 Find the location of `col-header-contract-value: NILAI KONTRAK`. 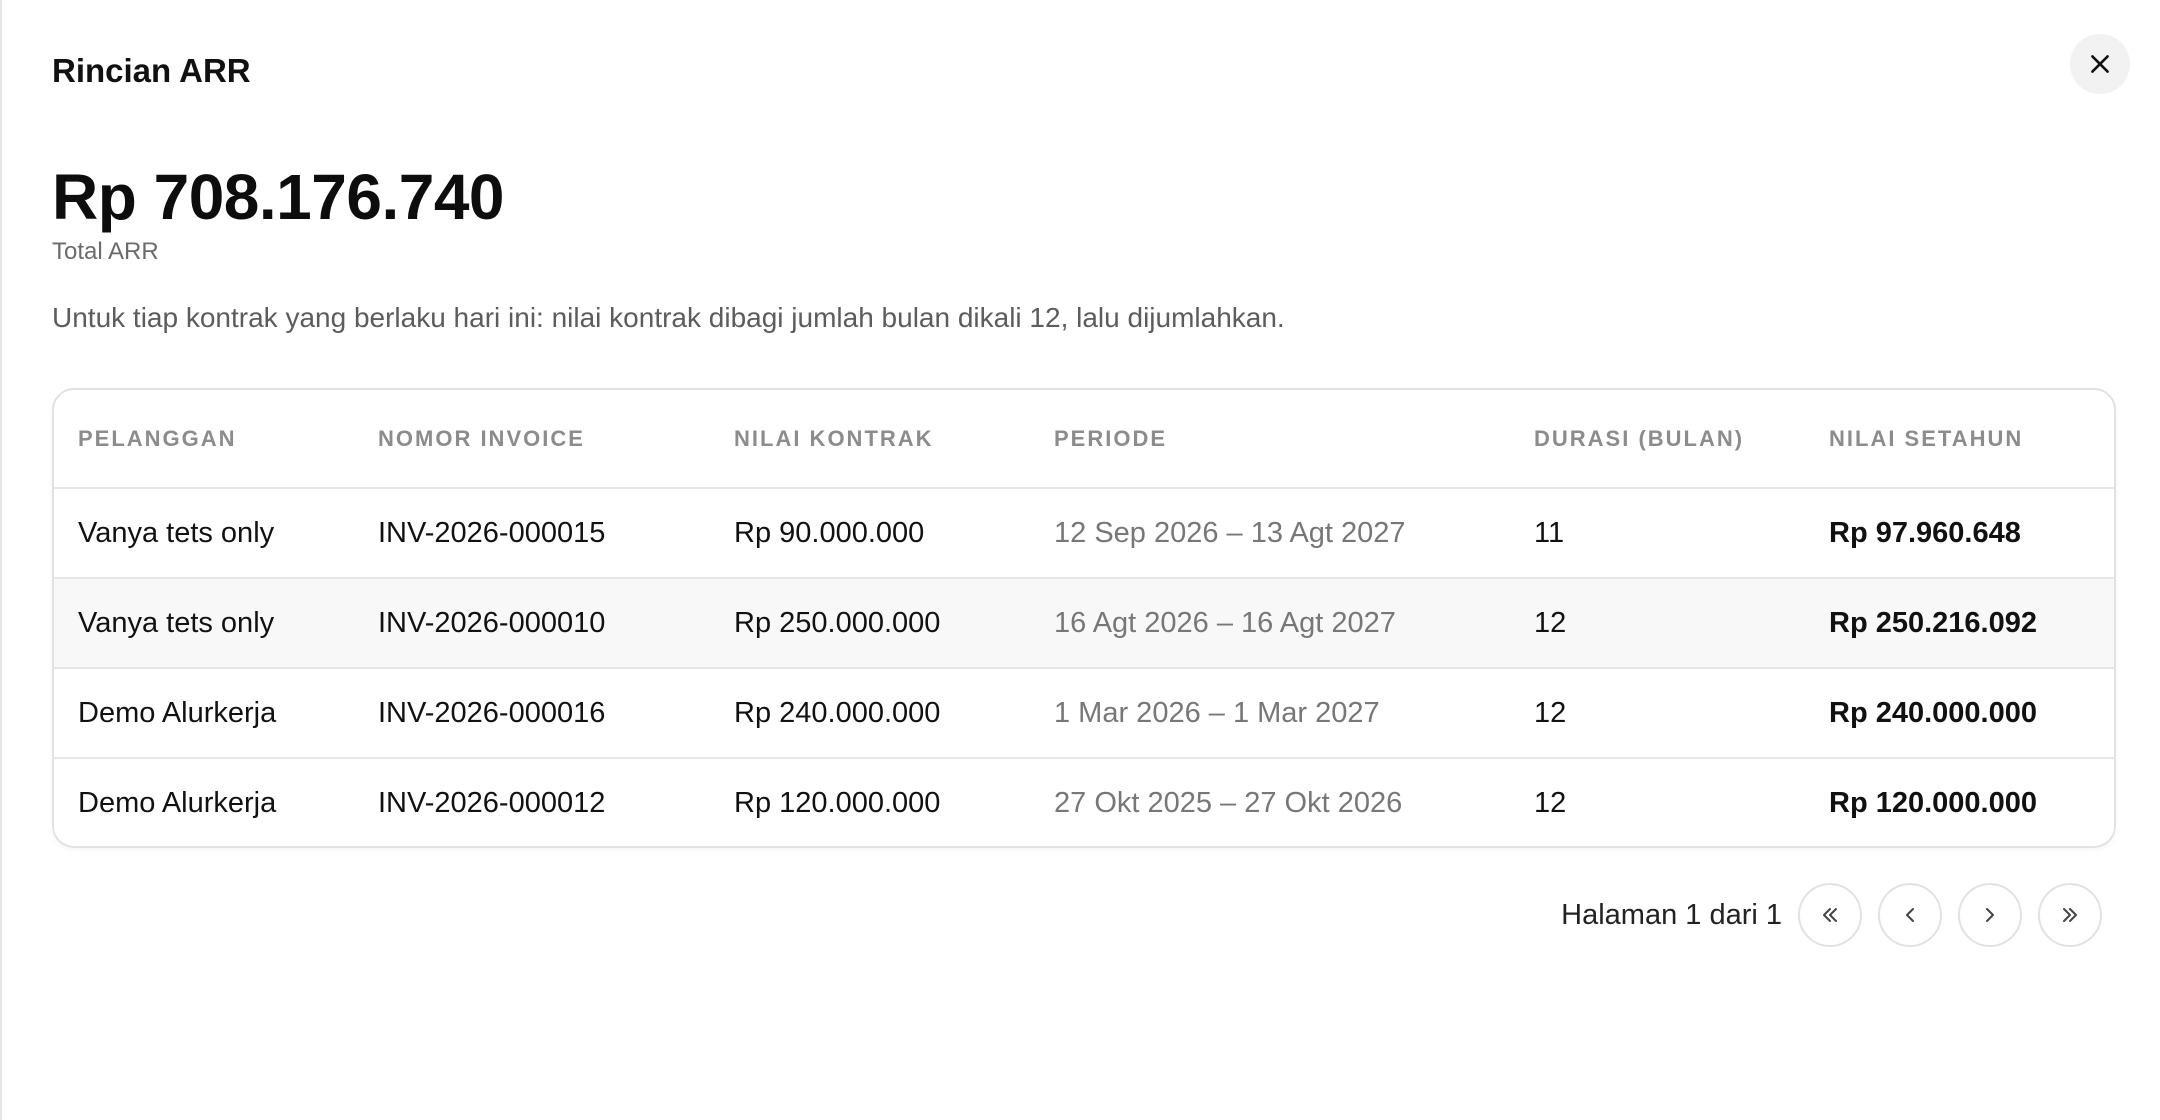

col-header-contract-value: NILAI KONTRAK is located at coordinates (870, 439).